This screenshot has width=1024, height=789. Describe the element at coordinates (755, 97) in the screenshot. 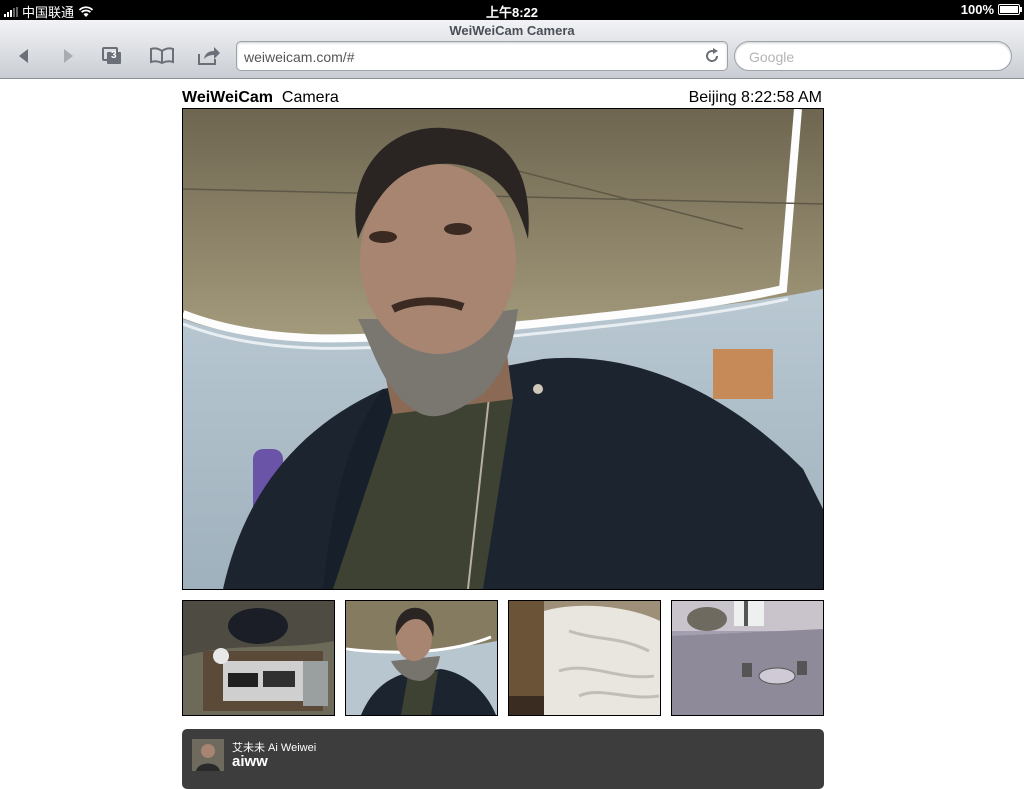

I see `beijing-clock: Beijing 8:22:58 AM` at that location.